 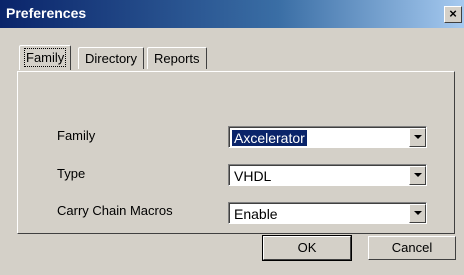 What do you see at coordinates (327, 213) in the screenshot?
I see `carry-chain-macros-select: Enable` at bounding box center [327, 213].